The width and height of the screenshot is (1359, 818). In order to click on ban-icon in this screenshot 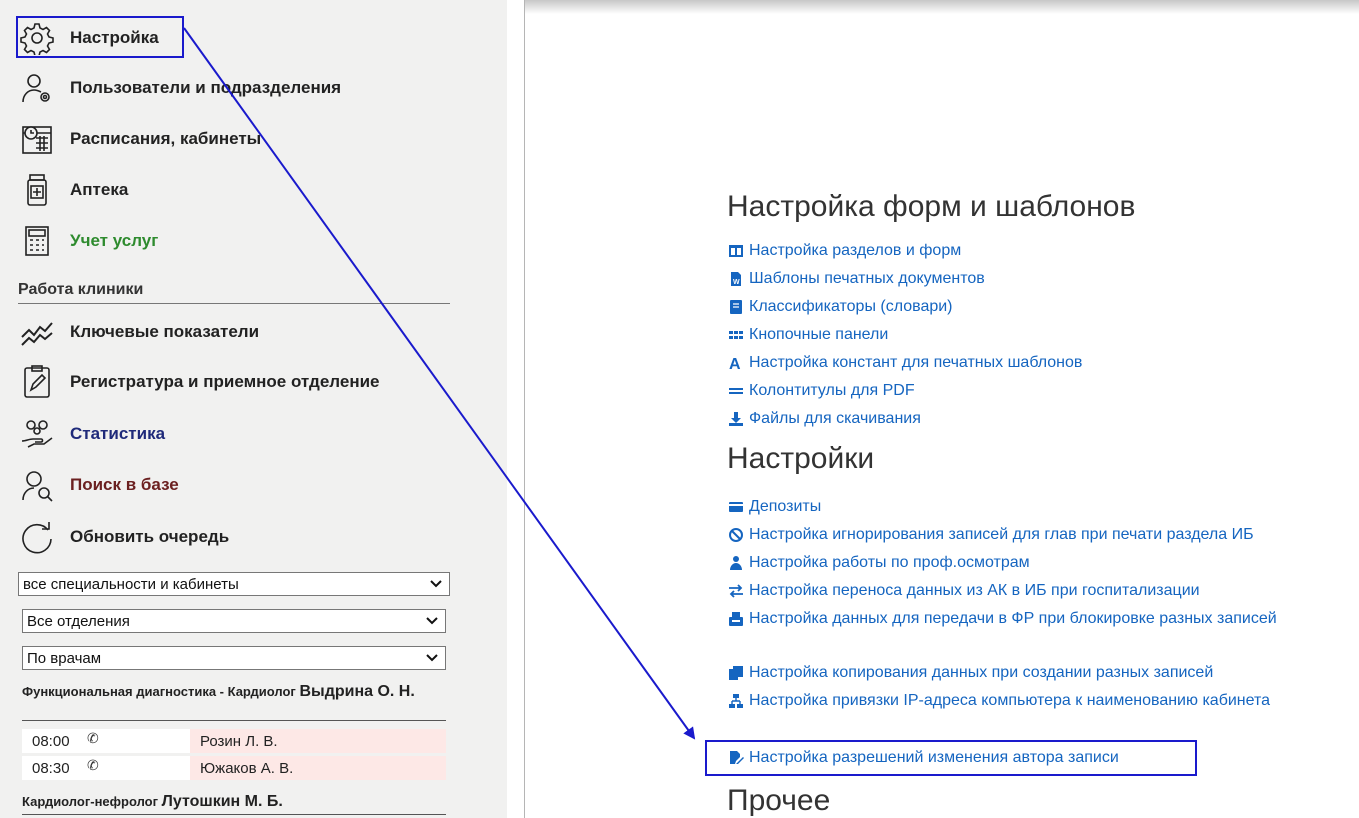, I will do `click(736, 535)`.